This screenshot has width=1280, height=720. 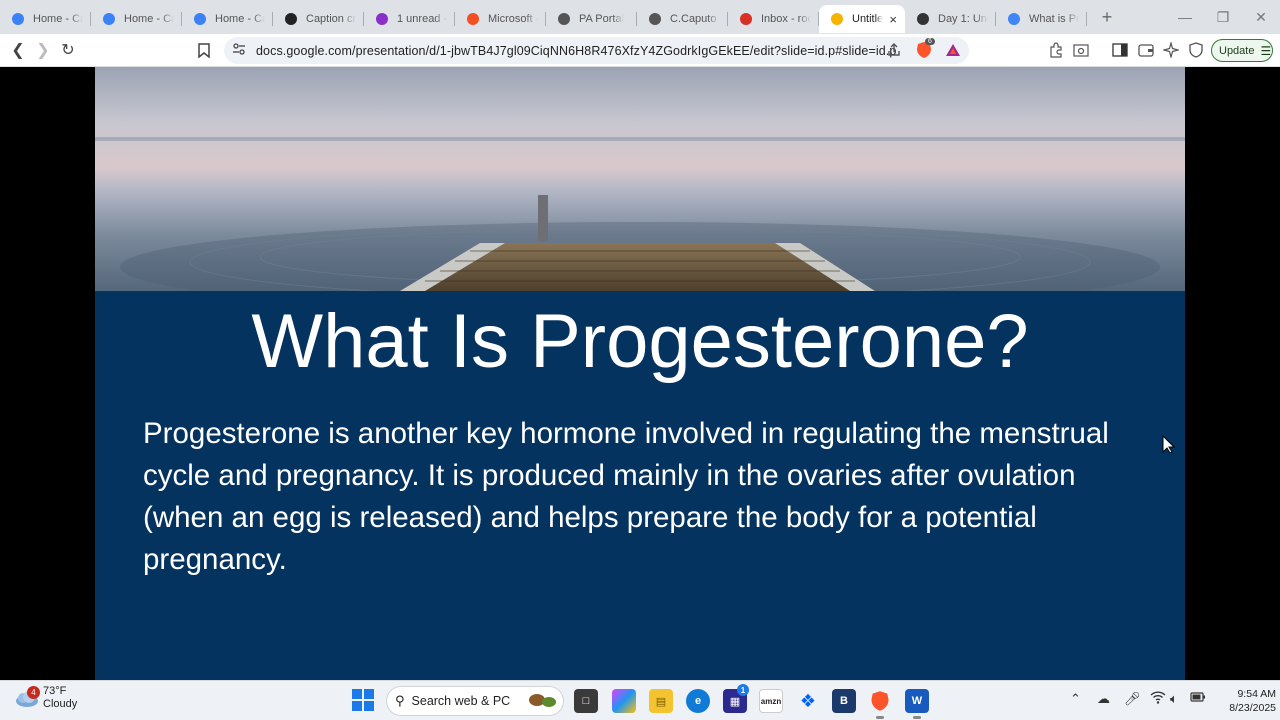 I want to click on taskbar-search-box: ⚲ Search web & PC, so click(x=475, y=701).